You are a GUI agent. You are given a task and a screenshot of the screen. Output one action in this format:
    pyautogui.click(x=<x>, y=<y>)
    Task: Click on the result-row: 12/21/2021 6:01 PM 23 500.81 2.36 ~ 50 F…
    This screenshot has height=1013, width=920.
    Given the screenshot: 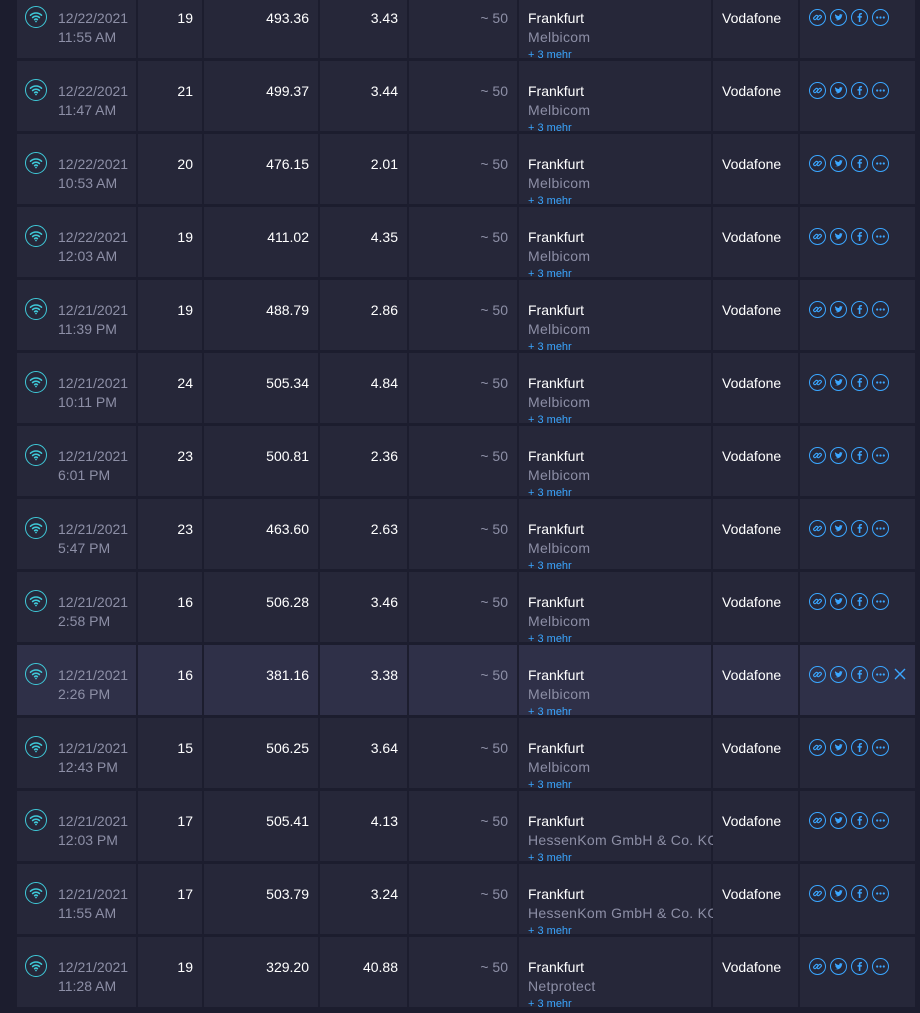 What is the action you would take?
    pyautogui.click(x=460, y=462)
    